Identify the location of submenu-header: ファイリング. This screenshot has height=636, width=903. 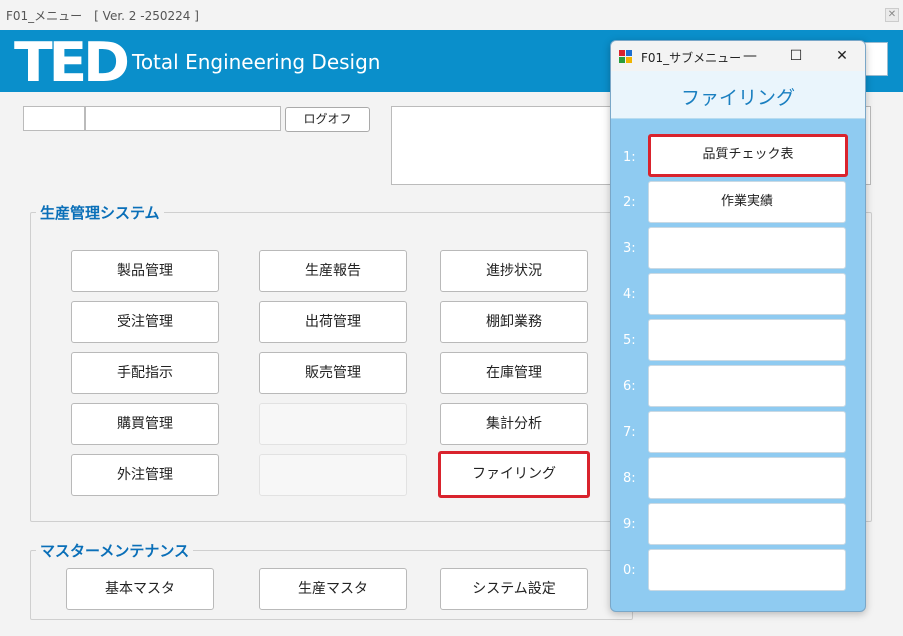
(738, 95).